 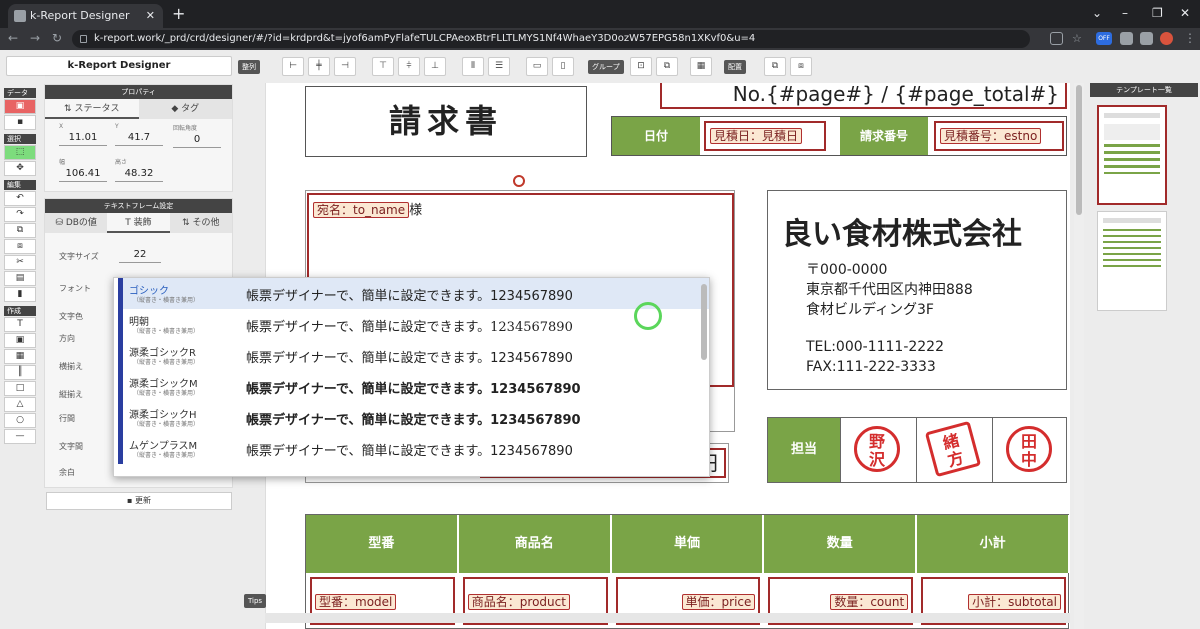 What do you see at coordinates (138, 223) in the screenshot?
I see `tab-decoration: T 装飾` at bounding box center [138, 223].